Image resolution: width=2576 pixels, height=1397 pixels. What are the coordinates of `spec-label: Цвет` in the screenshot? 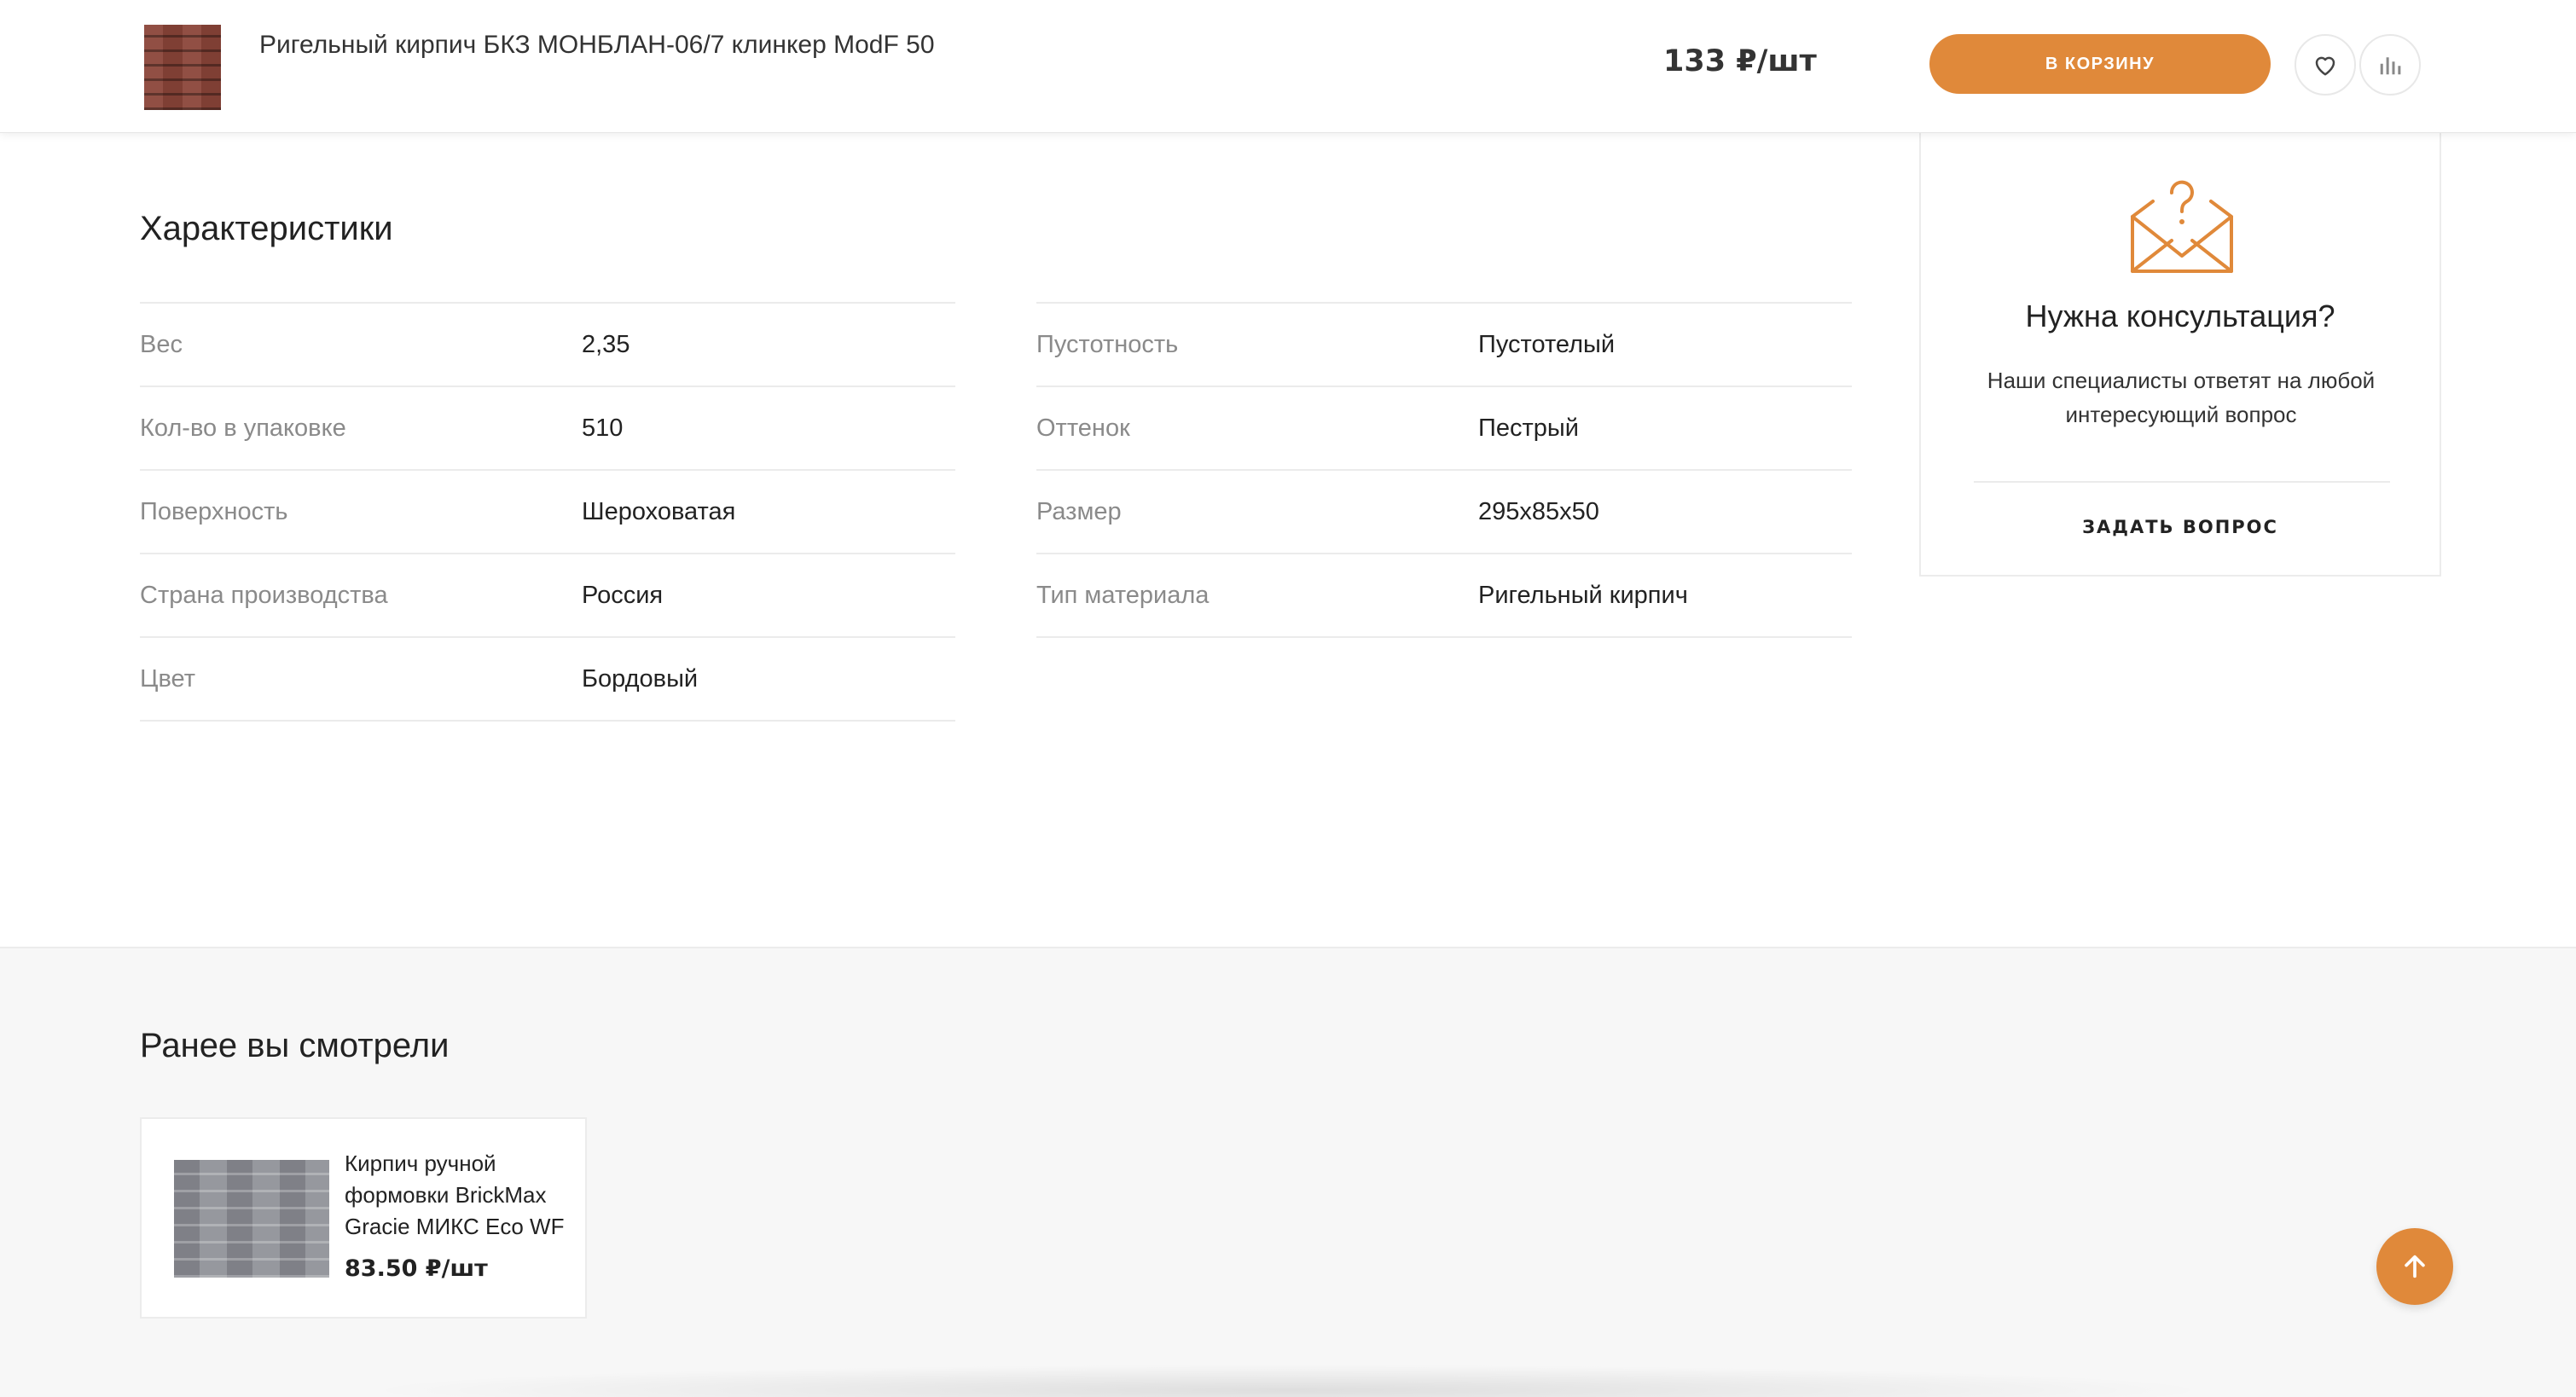 It's located at (167, 678).